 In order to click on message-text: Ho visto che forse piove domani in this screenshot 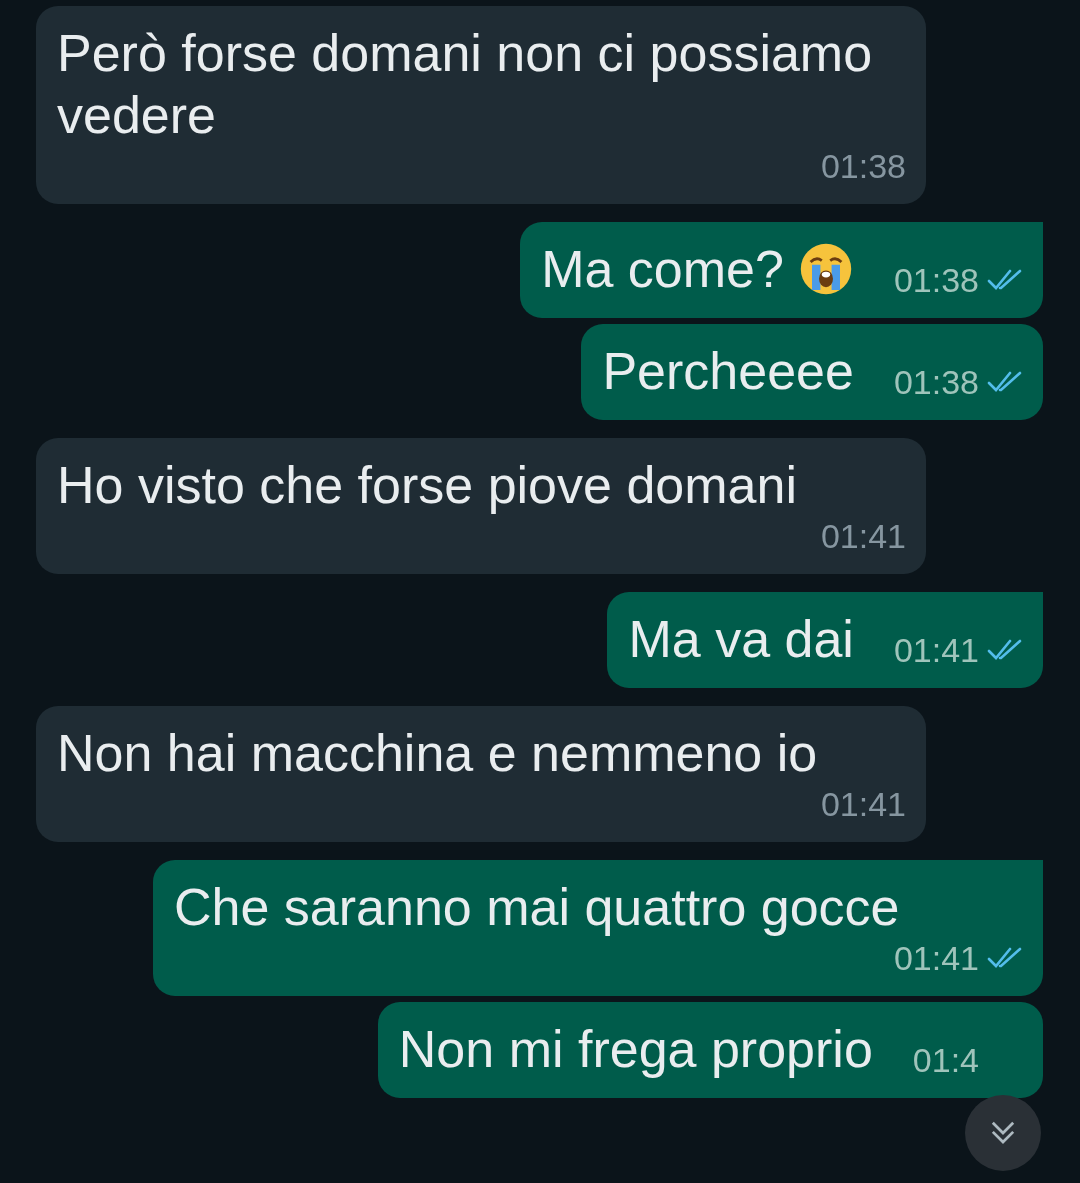, I will do `click(427, 485)`.